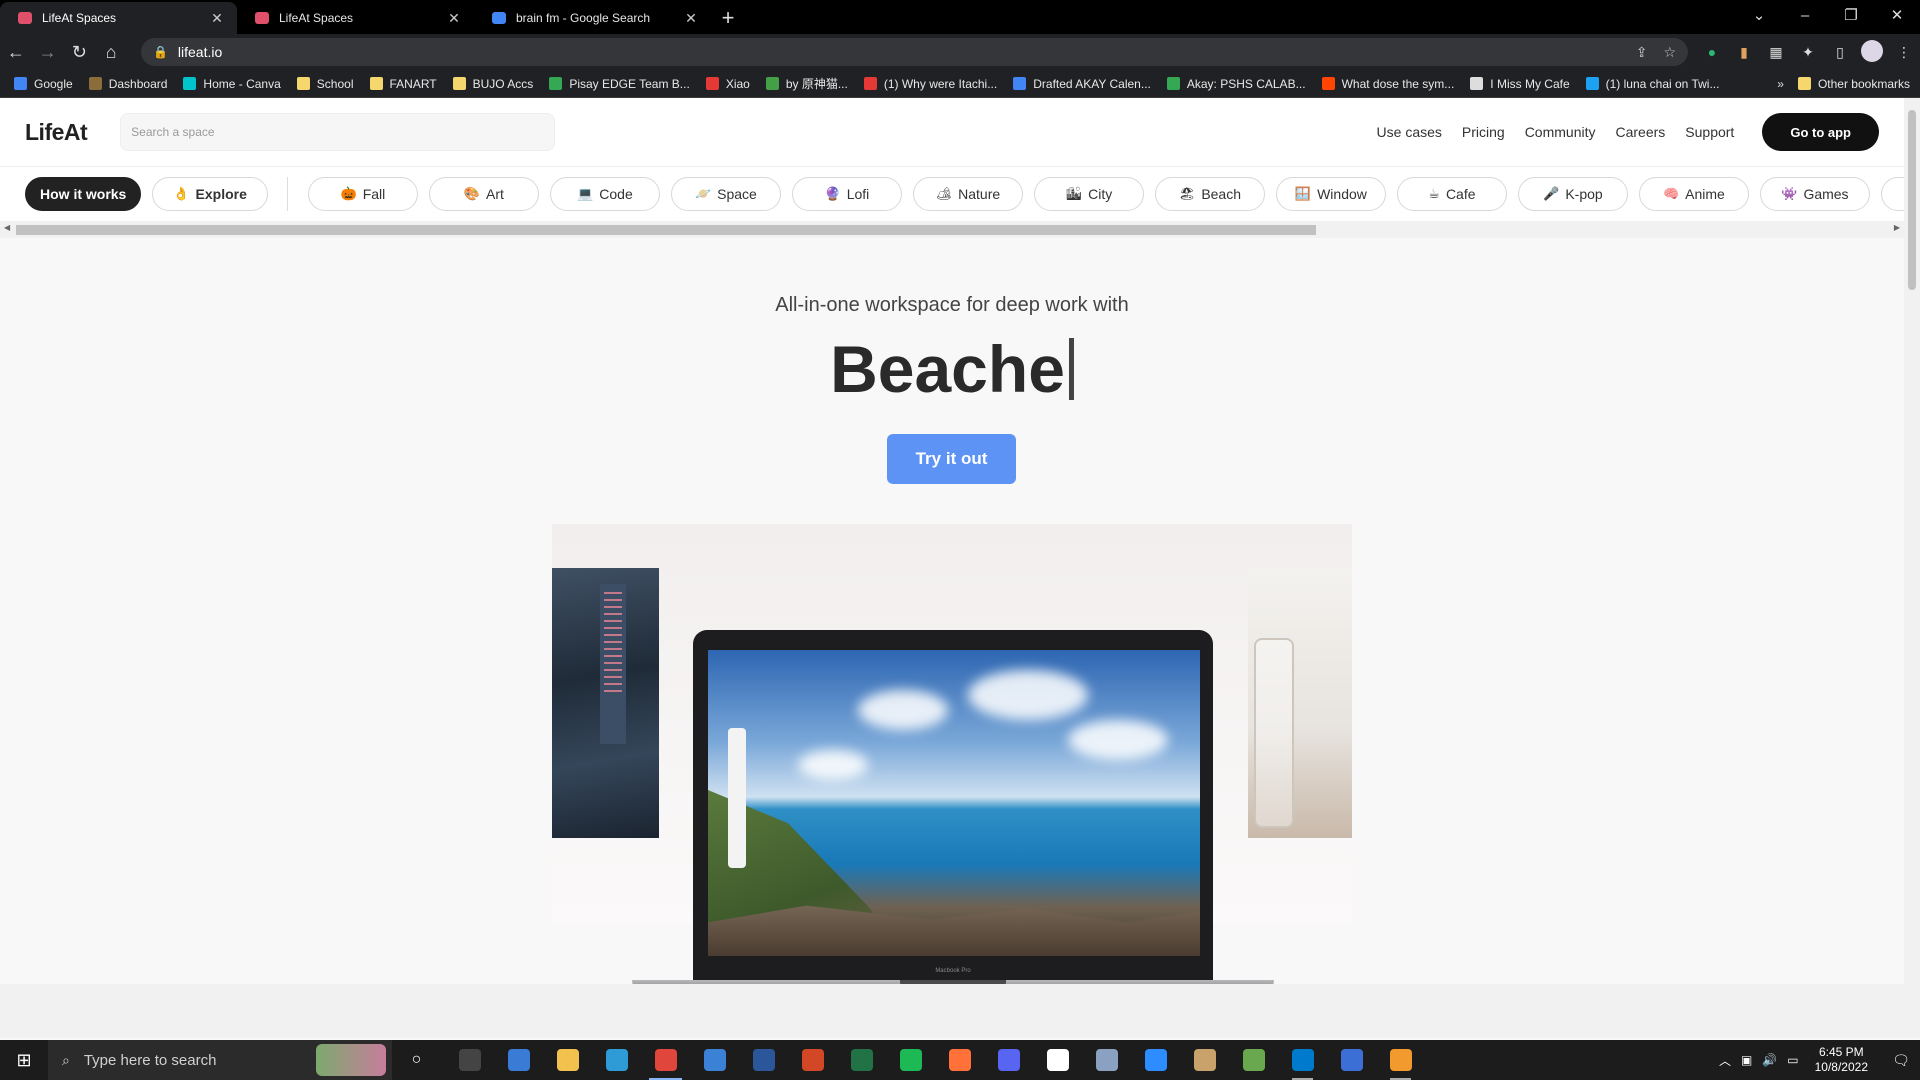  I want to click on category-window: 🪟 Window, so click(1330, 194).